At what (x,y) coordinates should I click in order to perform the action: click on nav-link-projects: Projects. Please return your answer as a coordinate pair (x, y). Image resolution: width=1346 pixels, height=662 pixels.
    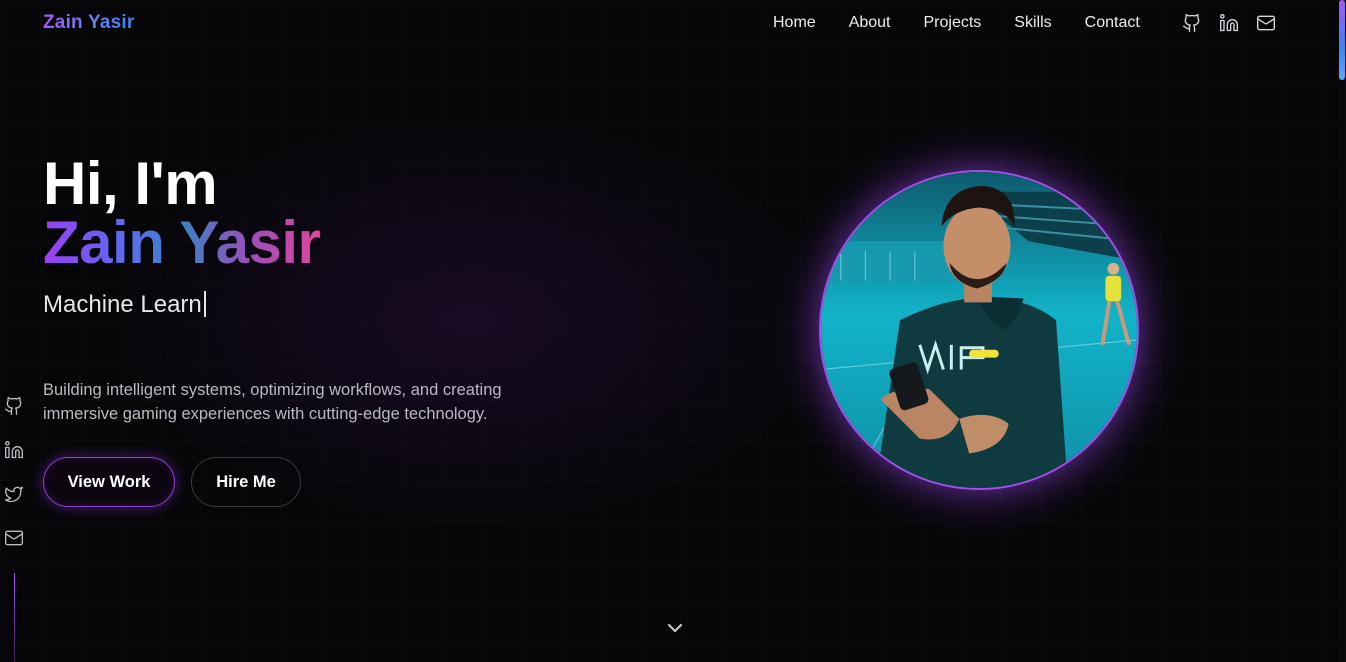
    Looking at the image, I should click on (953, 23).